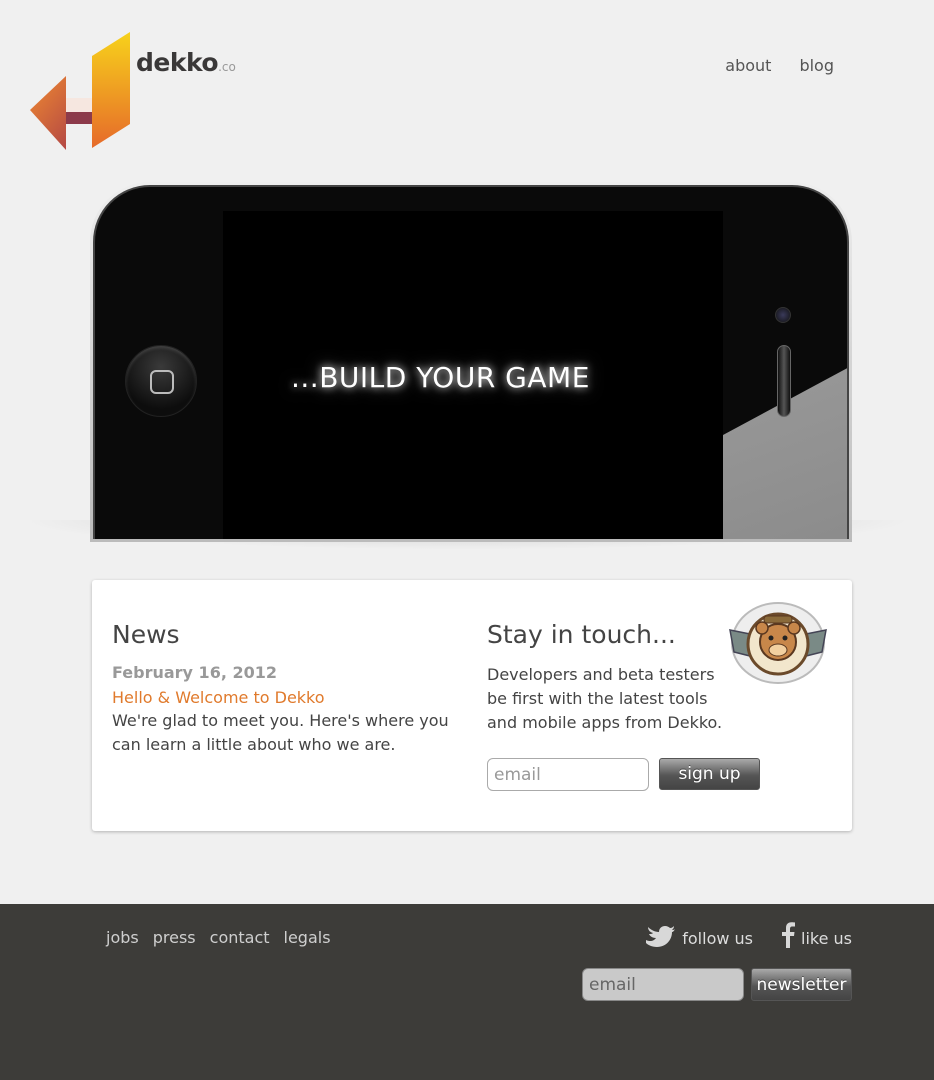 The width and height of the screenshot is (934, 1080). I want to click on nav-blog-link: blog, so click(816, 65).